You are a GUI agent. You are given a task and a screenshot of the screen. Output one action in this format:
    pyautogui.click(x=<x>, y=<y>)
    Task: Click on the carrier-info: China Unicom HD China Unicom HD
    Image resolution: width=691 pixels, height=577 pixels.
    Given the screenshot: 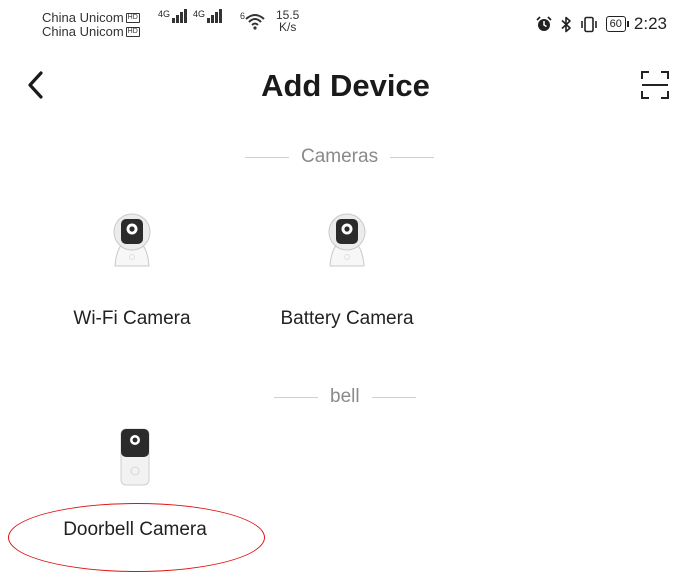 What is the action you would take?
    pyautogui.click(x=91, y=25)
    